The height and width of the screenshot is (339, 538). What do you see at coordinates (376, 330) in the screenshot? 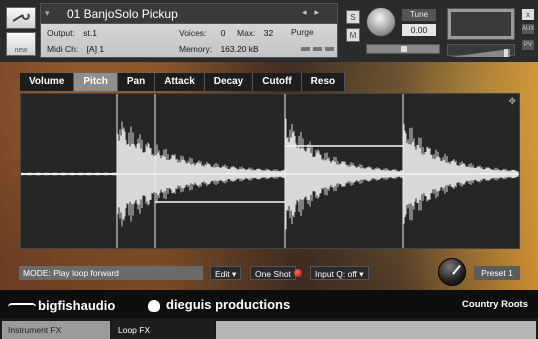
I see `tab-bar-filler` at bounding box center [376, 330].